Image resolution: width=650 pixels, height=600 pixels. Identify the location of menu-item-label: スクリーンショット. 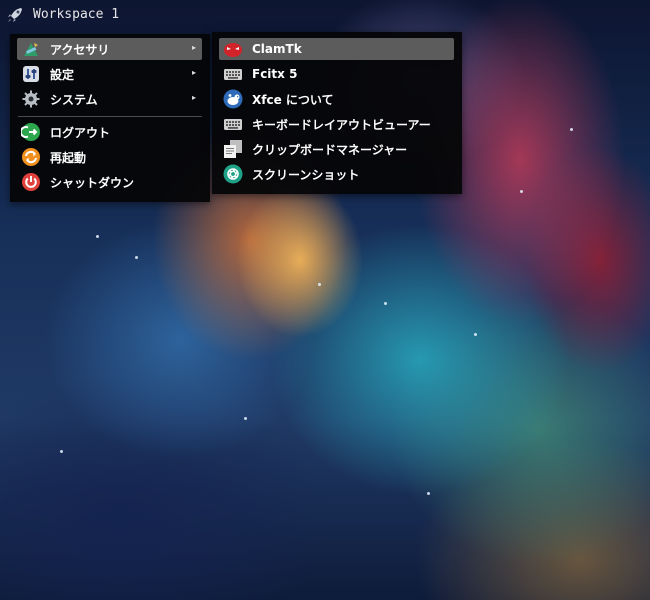
(306, 174).